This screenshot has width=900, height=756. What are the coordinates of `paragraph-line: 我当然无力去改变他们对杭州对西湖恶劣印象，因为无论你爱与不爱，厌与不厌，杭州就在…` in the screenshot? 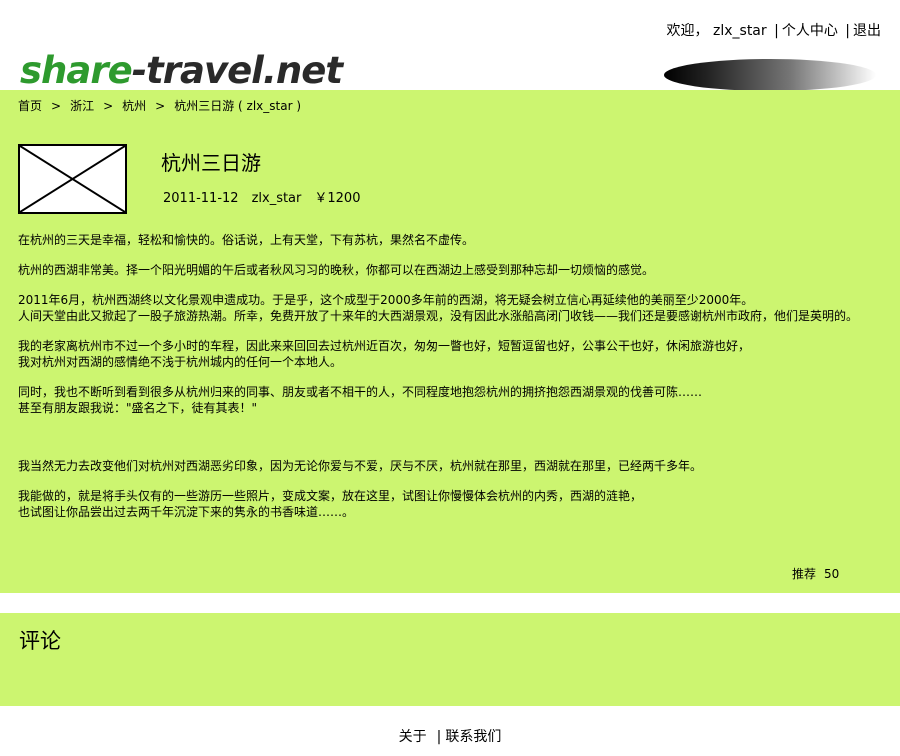 It's located at (360, 466).